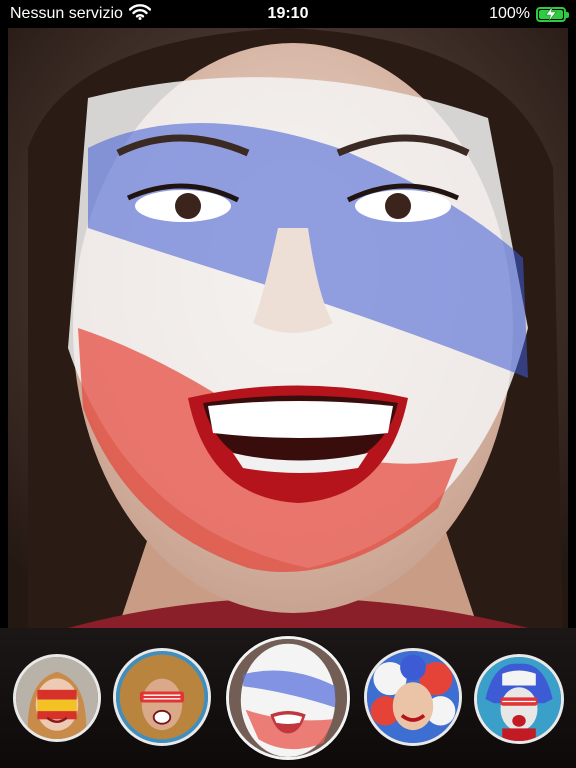 The image size is (576, 768). What do you see at coordinates (66, 13) in the screenshot?
I see `carrier-label: Nessun servizio` at bounding box center [66, 13].